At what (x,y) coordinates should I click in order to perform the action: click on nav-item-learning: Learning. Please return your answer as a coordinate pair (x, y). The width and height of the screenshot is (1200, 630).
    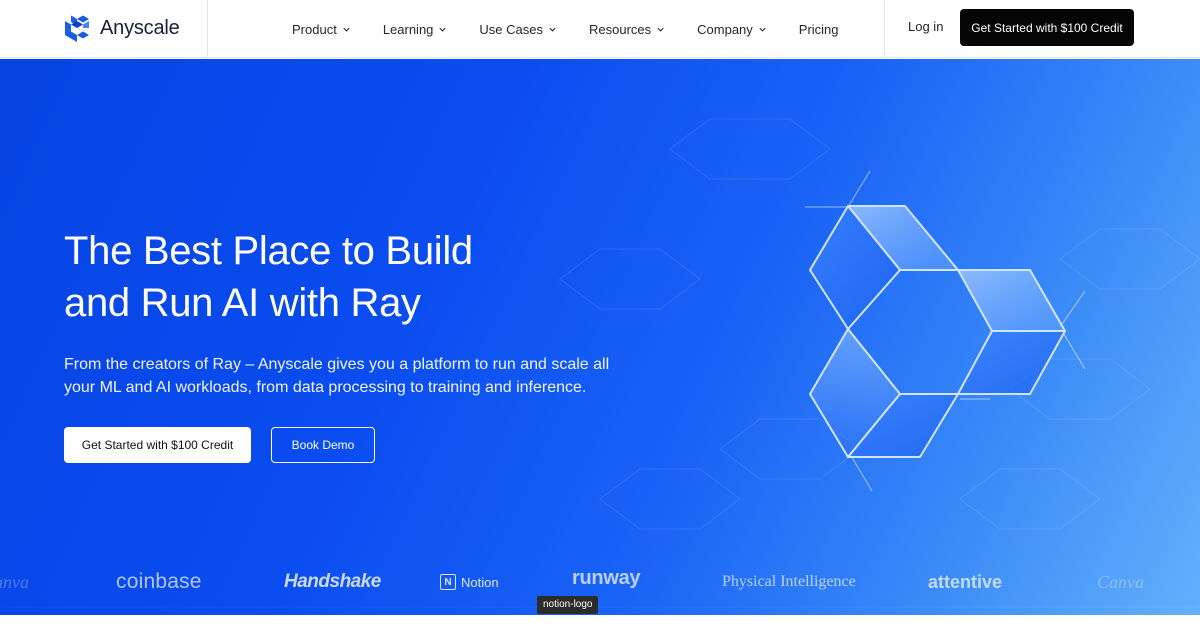
    Looking at the image, I should click on (415, 29).